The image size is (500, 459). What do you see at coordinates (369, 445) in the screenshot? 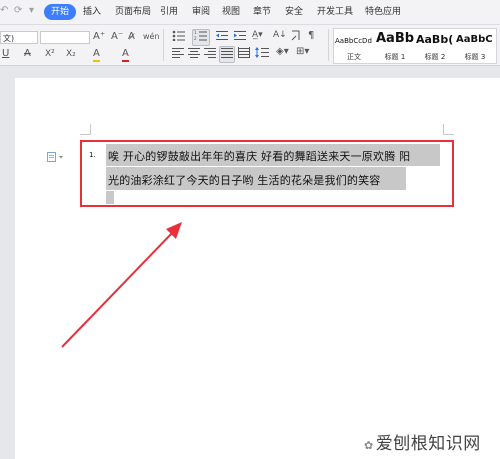
I see `watermark-logo-icon: ✿` at bounding box center [369, 445].